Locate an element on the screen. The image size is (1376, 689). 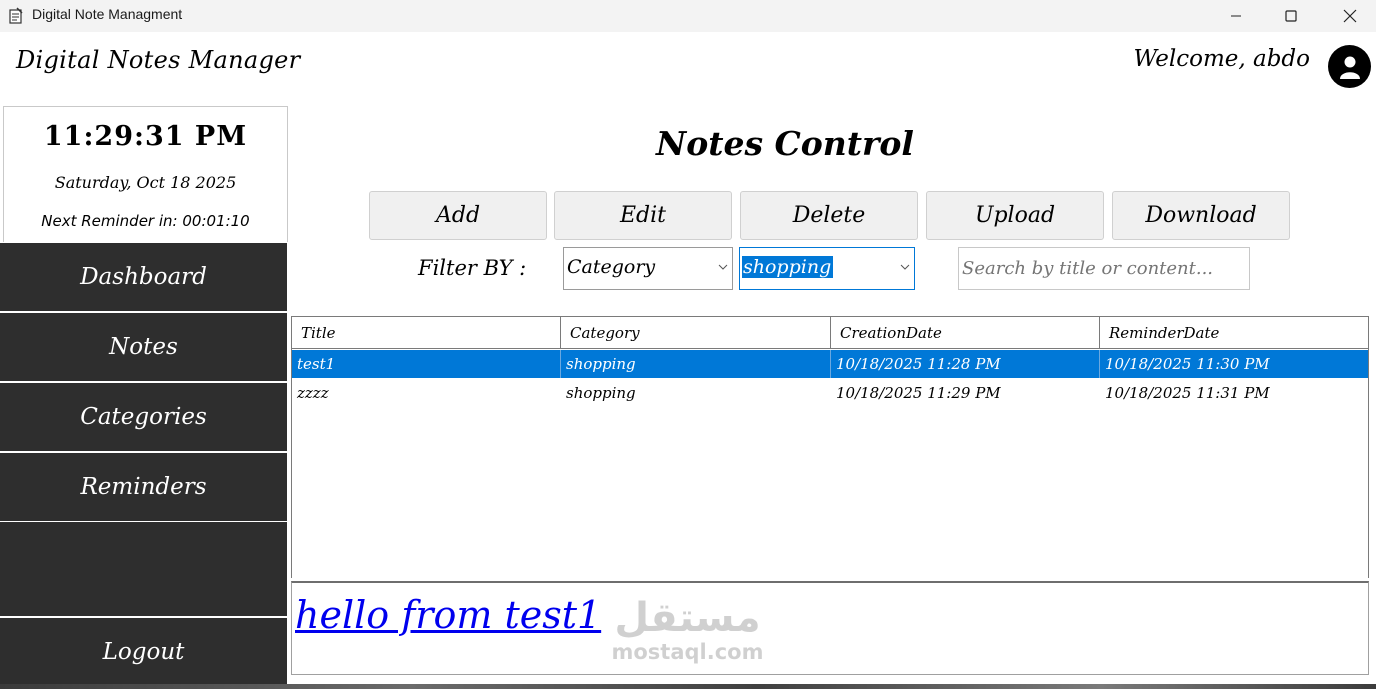
note-content-link: hello from test1 is located at coordinates (448, 615).